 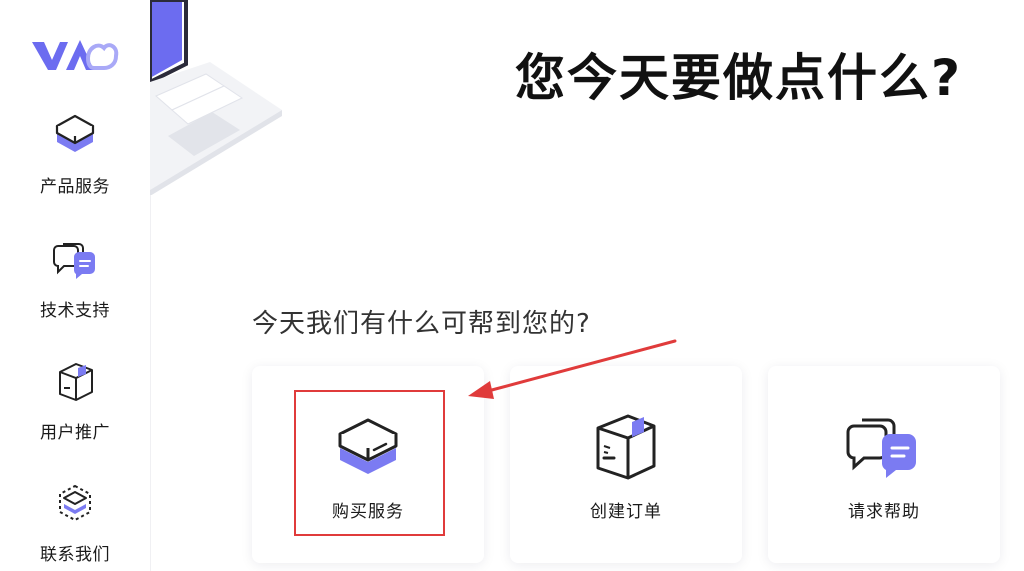 I want to click on layers-icon, so click(x=75, y=503).